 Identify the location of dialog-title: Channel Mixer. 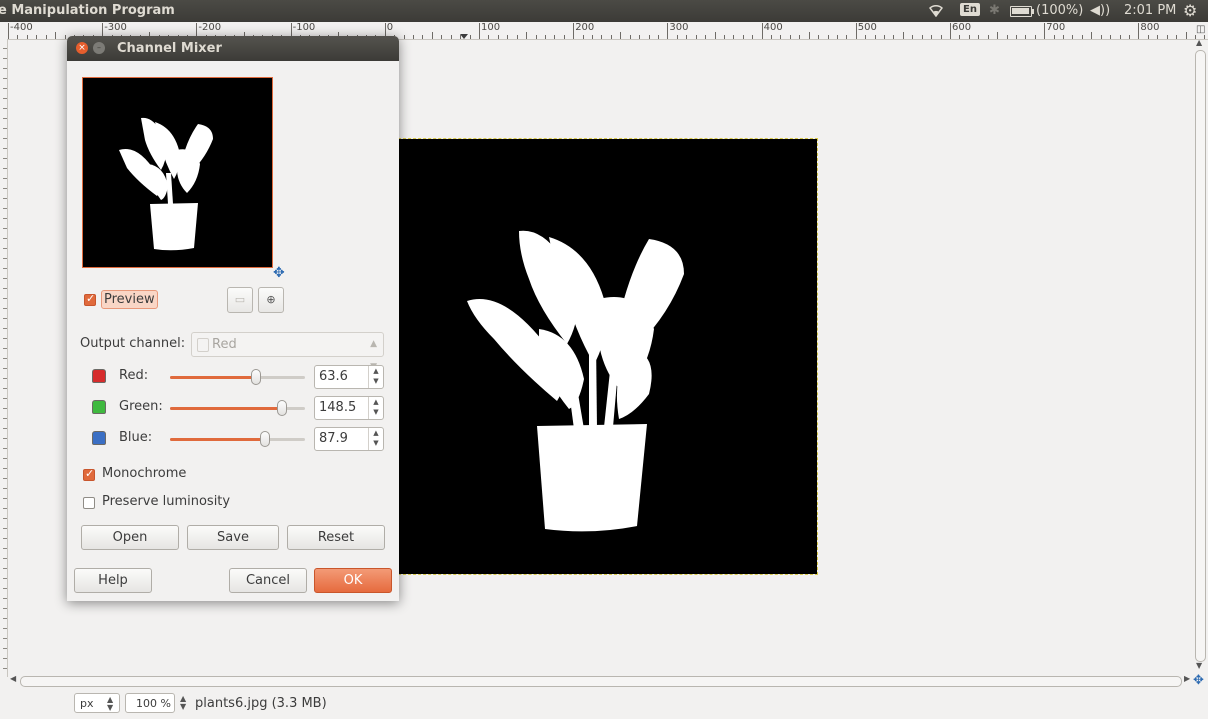
(169, 48).